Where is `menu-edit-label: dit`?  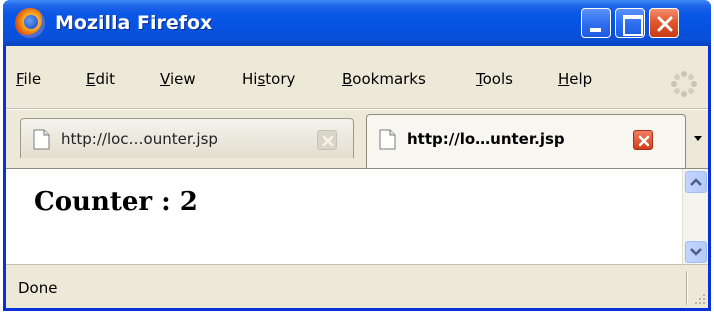
menu-edit-label: dit is located at coordinates (105, 79).